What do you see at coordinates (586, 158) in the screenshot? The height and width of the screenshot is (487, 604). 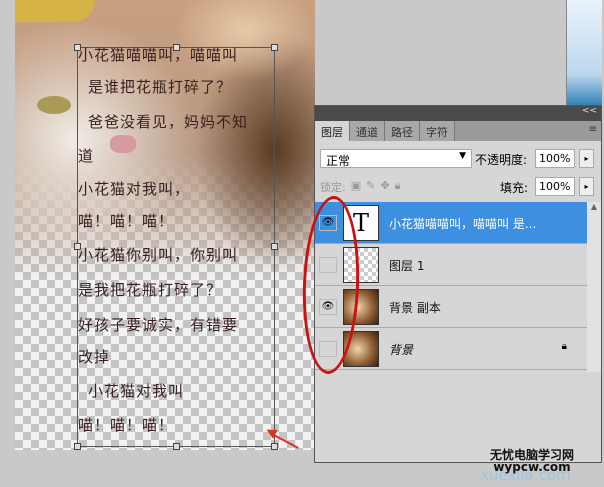 I see `opacity-slider-button: ▸` at bounding box center [586, 158].